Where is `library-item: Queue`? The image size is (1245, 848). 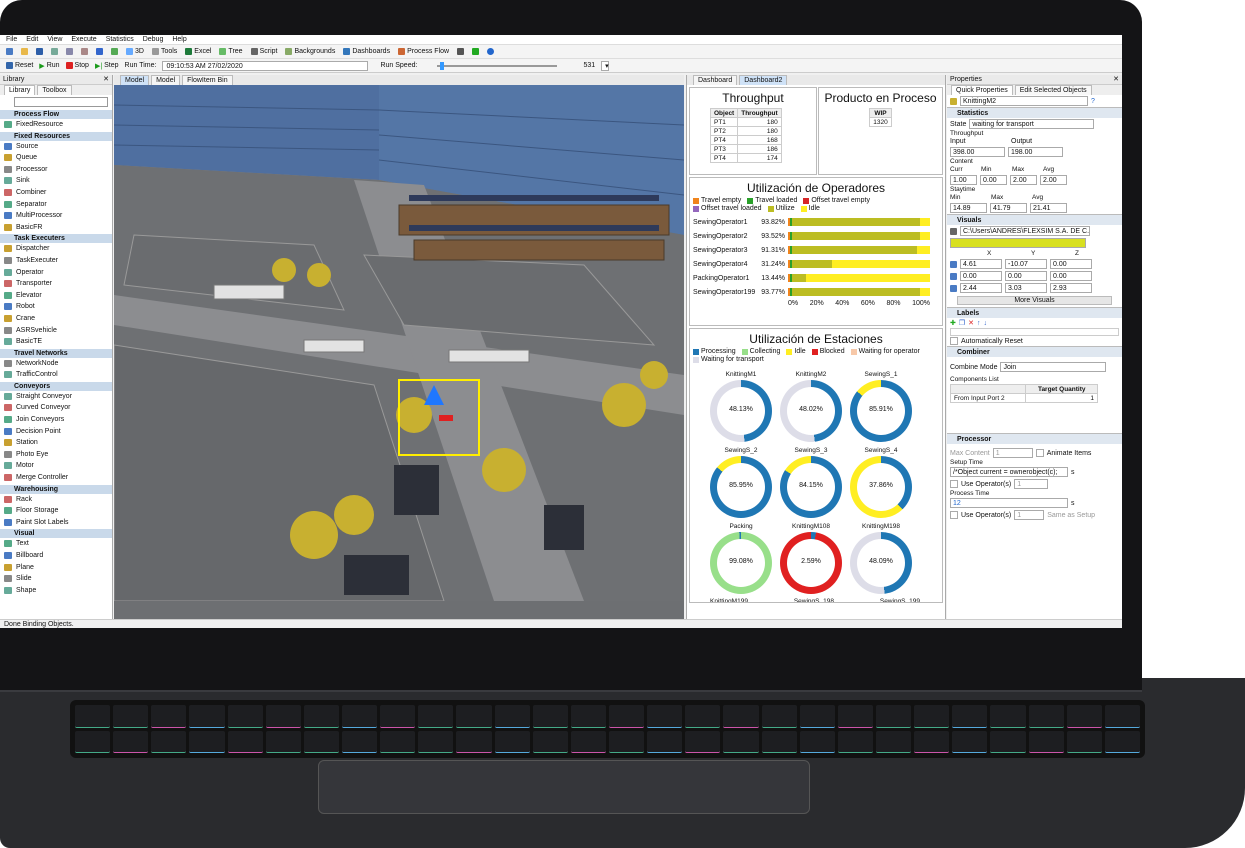
library-item: Queue is located at coordinates (56, 158).